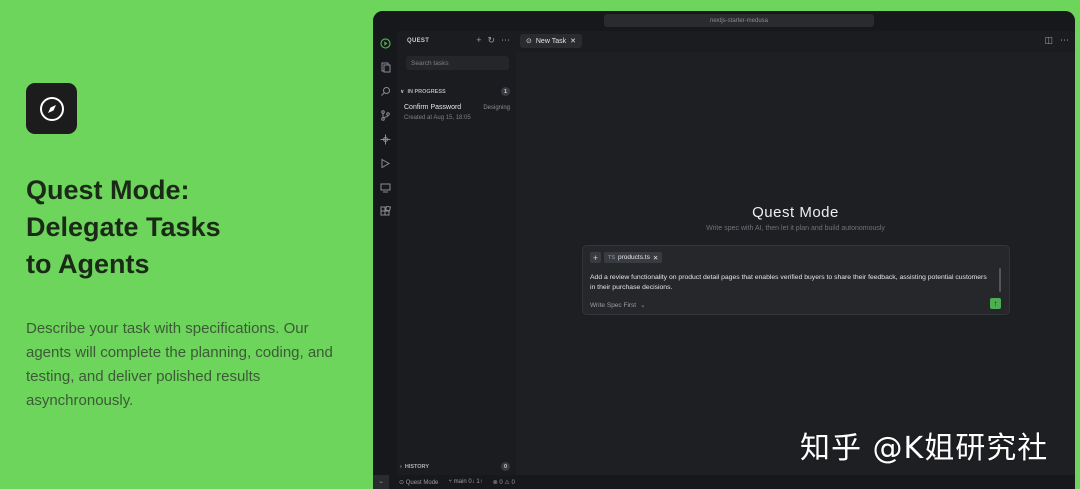 Image resolution: width=1080 pixels, height=489 pixels. I want to click on compass-icon, so click(51, 108).